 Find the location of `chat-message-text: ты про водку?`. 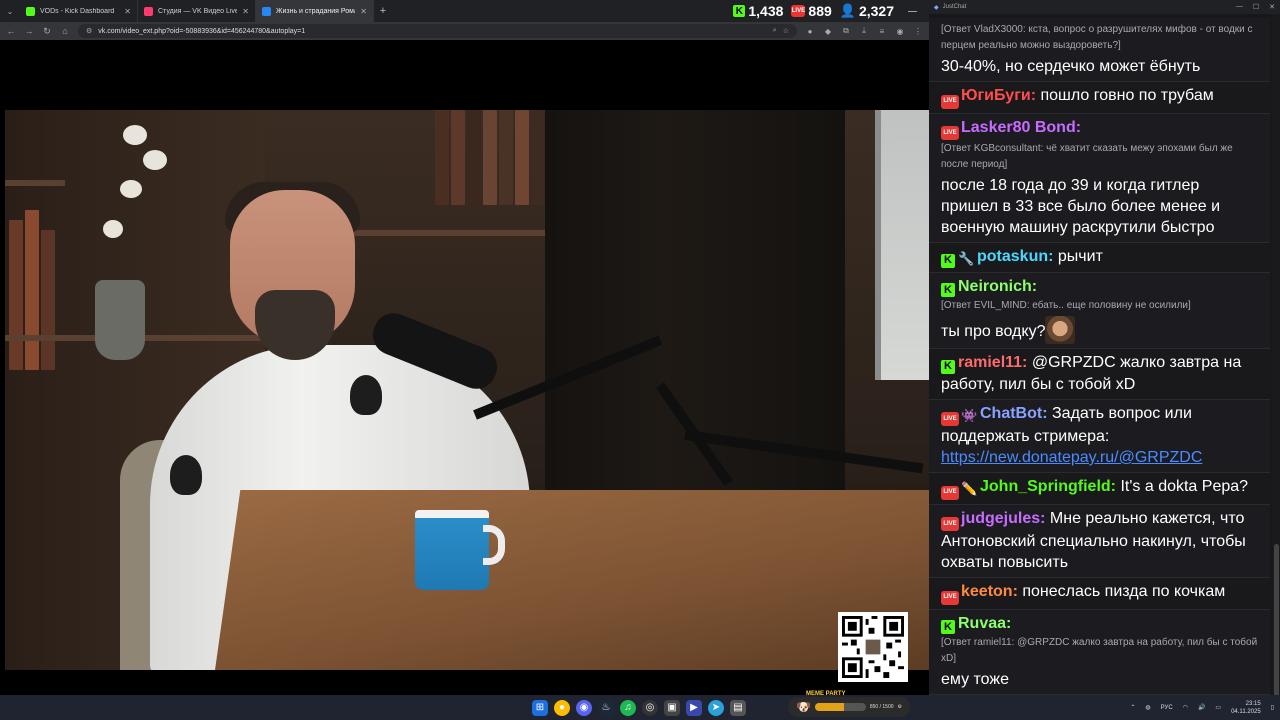

chat-message-text: ты про водку? is located at coordinates (1099, 330).